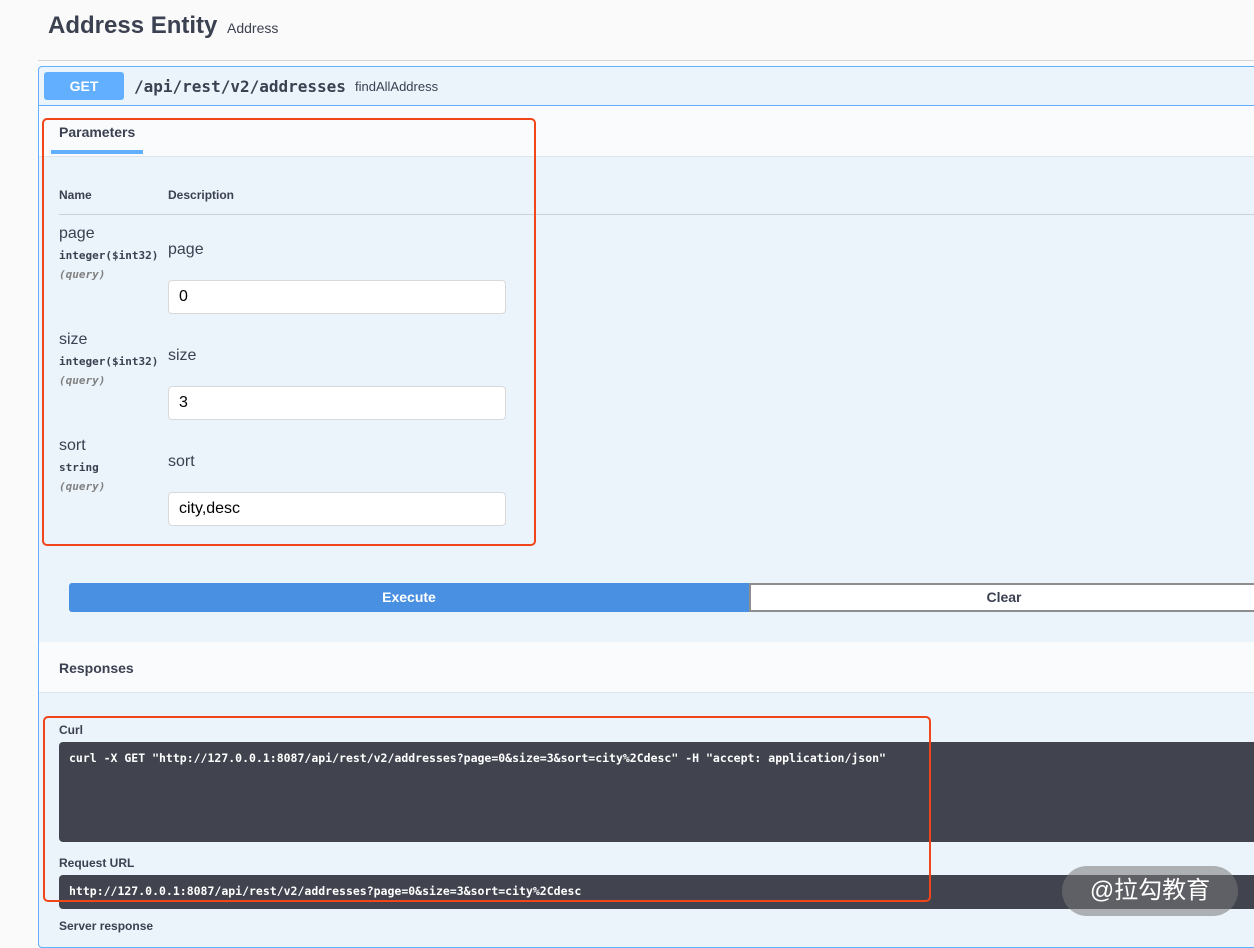 This screenshot has width=1254, height=948. What do you see at coordinates (84, 86) in the screenshot?
I see `http-method-badge: GET` at bounding box center [84, 86].